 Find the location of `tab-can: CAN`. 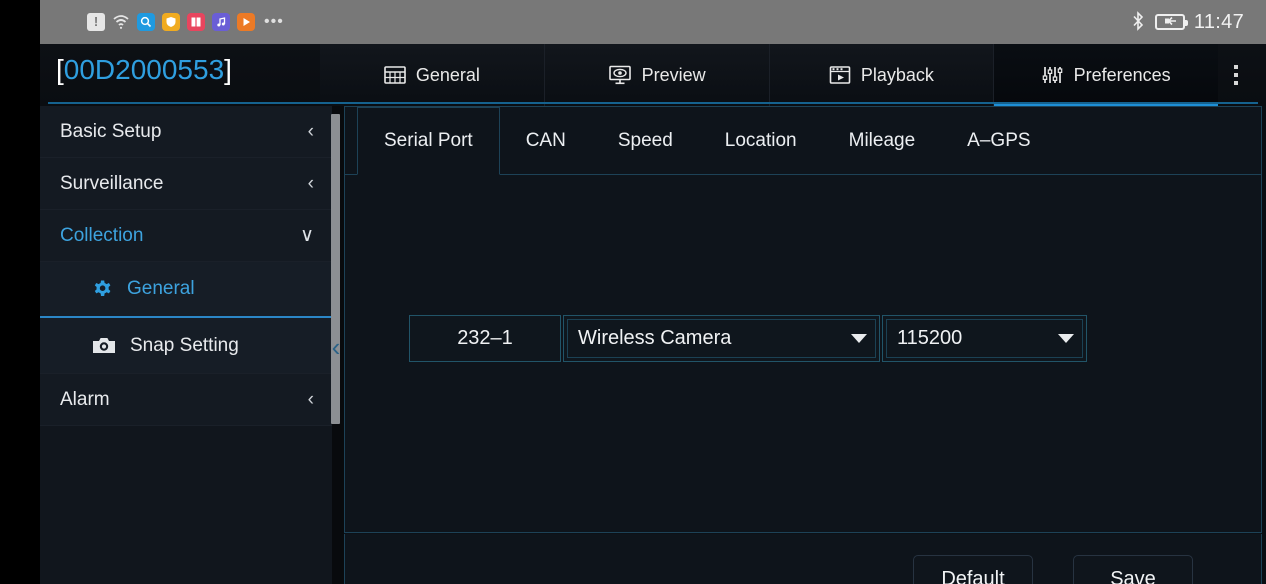

tab-can: CAN is located at coordinates (546, 140).